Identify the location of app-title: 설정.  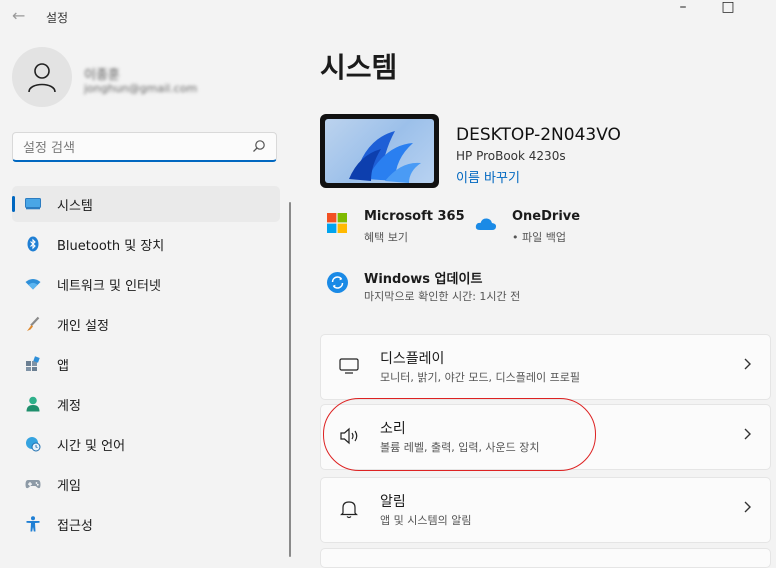
(57, 18).